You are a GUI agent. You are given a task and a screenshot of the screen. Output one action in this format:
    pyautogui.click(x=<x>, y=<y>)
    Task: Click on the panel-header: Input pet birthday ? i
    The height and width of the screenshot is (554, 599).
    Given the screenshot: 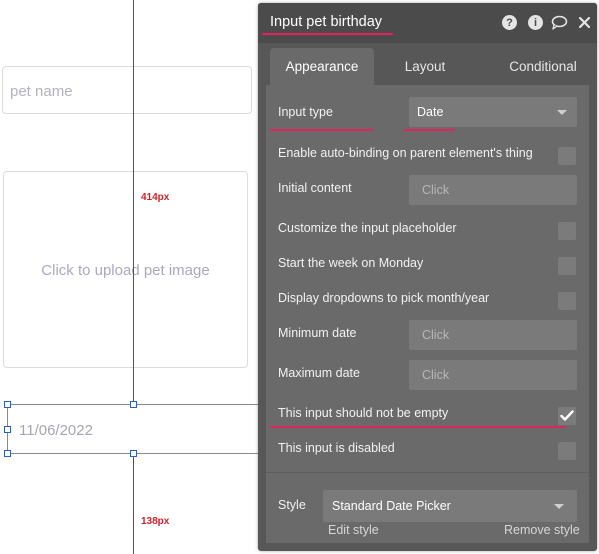 What is the action you would take?
    pyautogui.click(x=427, y=23)
    